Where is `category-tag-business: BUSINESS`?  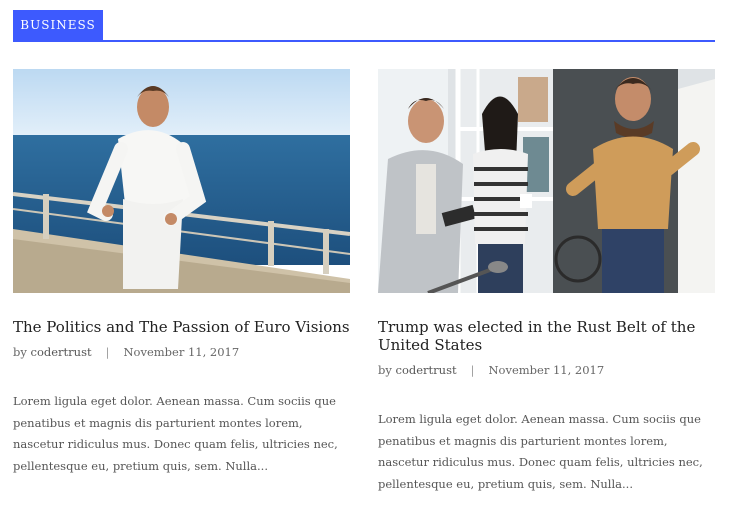
category-tag-business: BUSINESS is located at coordinates (58, 25).